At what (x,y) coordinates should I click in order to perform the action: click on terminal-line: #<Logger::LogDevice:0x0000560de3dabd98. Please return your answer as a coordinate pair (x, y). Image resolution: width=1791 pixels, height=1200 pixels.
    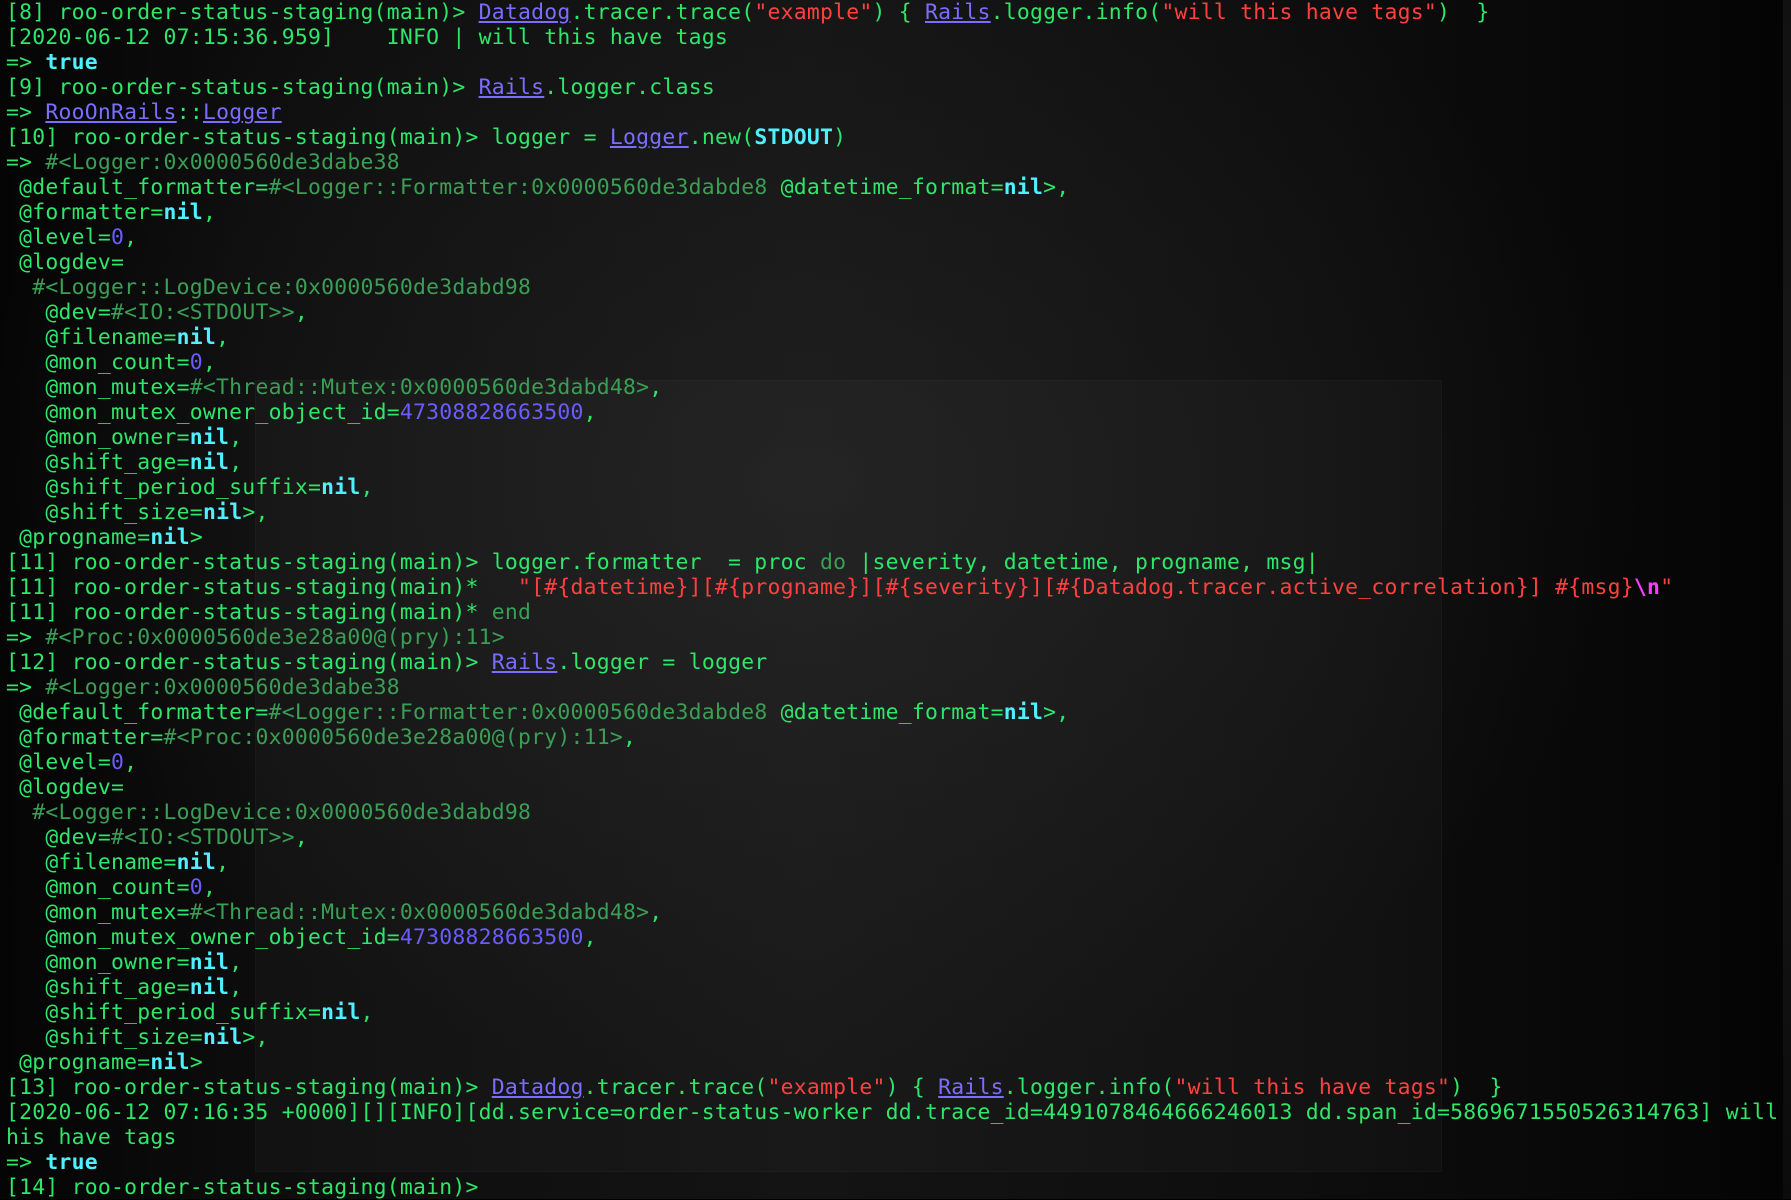
    Looking at the image, I should click on (898, 287).